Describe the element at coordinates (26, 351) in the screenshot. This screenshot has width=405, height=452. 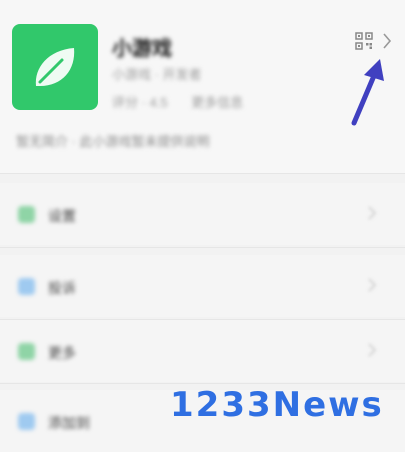
I see `more-icon` at that location.